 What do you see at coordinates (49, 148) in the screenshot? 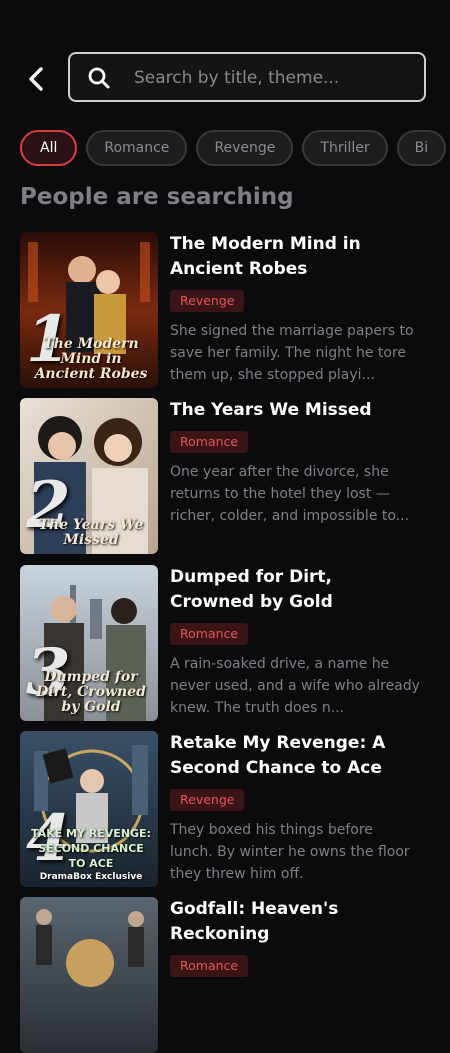
I see `chip-all: All` at bounding box center [49, 148].